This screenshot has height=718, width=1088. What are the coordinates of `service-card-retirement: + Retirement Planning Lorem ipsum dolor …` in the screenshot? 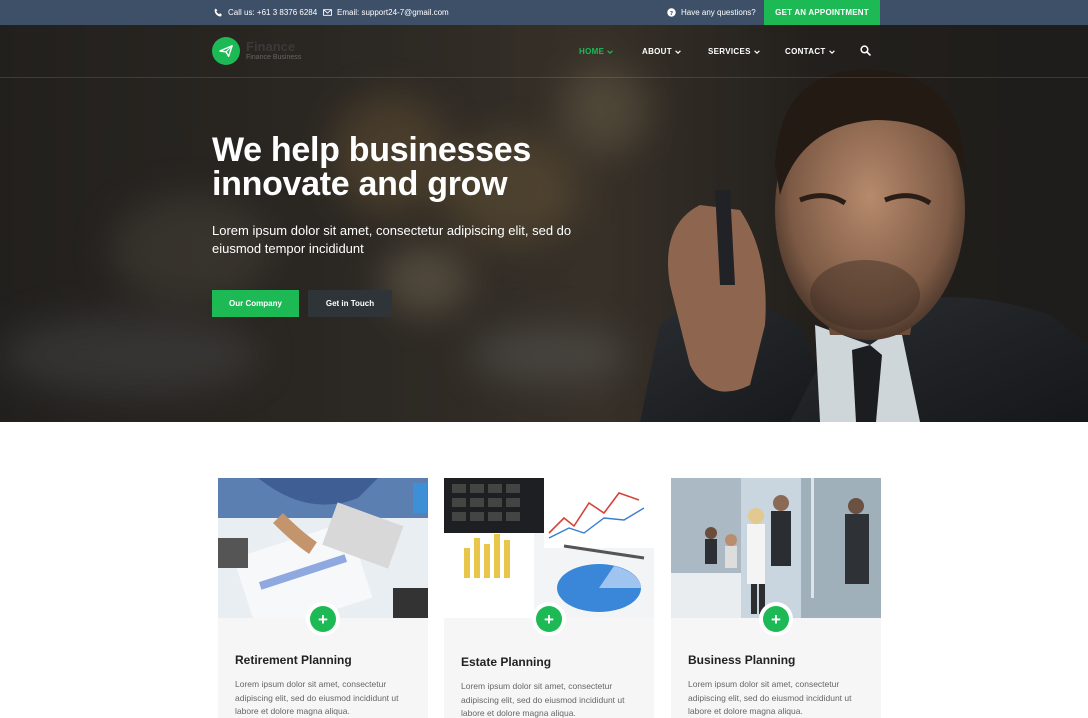 It's located at (323, 598).